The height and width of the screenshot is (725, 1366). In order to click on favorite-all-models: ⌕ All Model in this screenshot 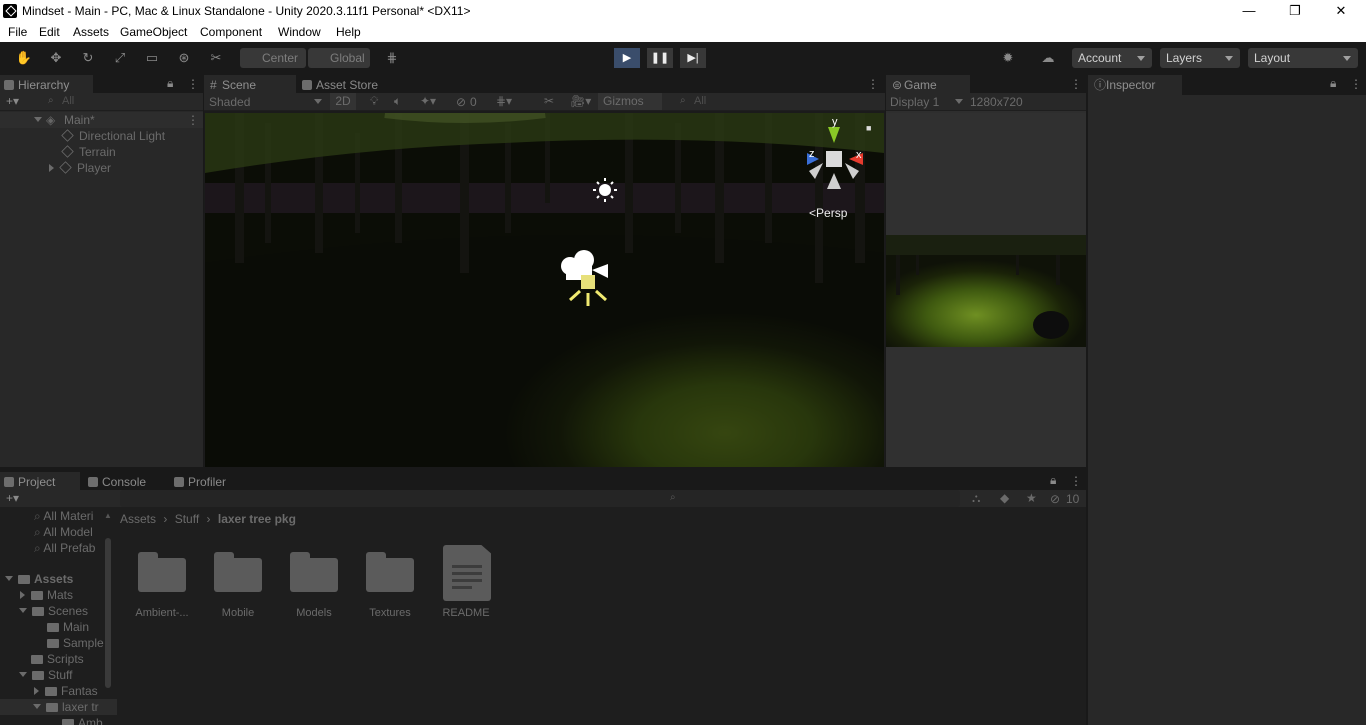, I will do `click(63, 532)`.